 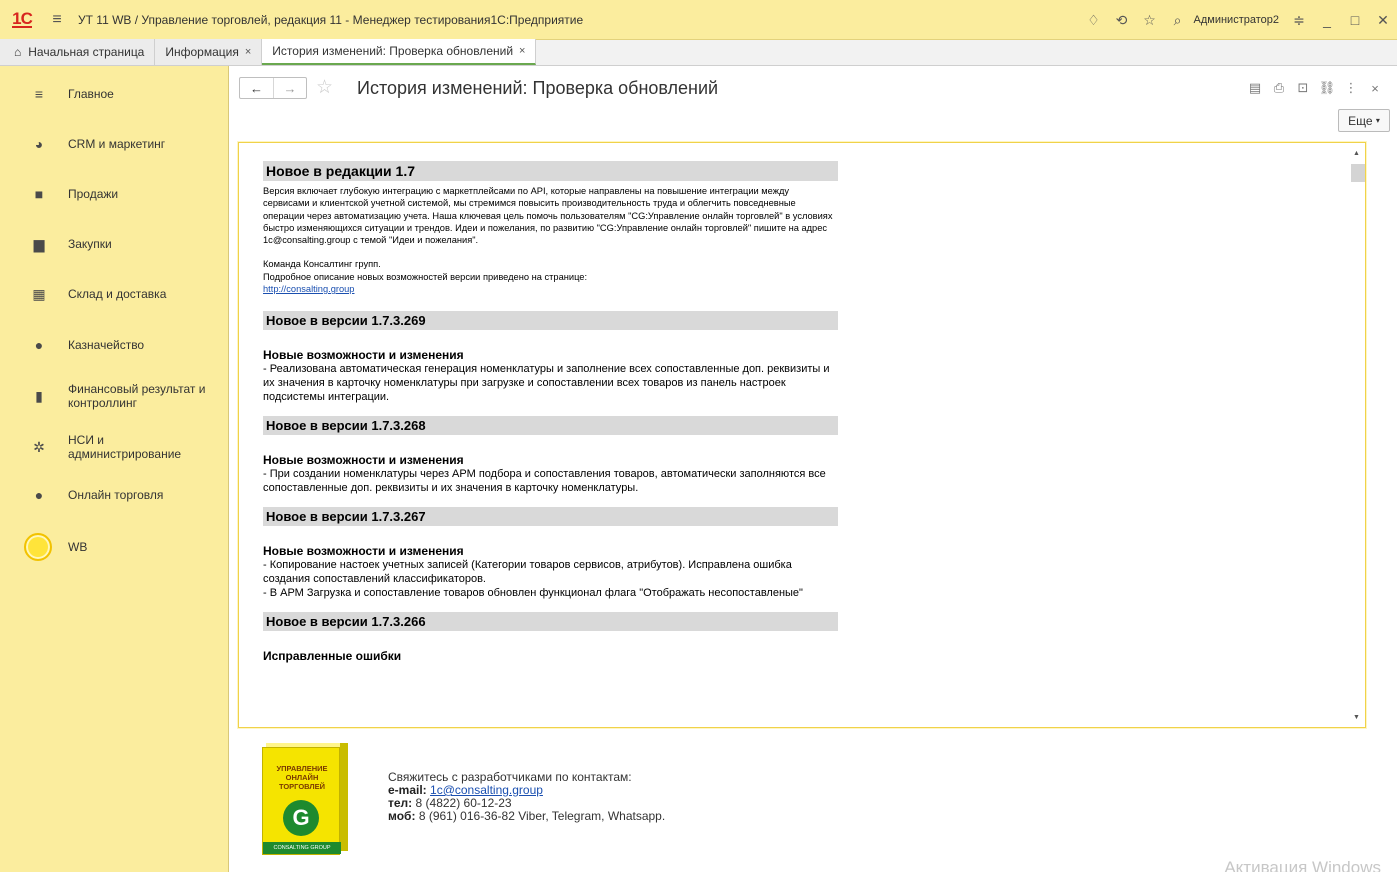 I want to click on tab-information: Информация ×, so click(x=209, y=52).